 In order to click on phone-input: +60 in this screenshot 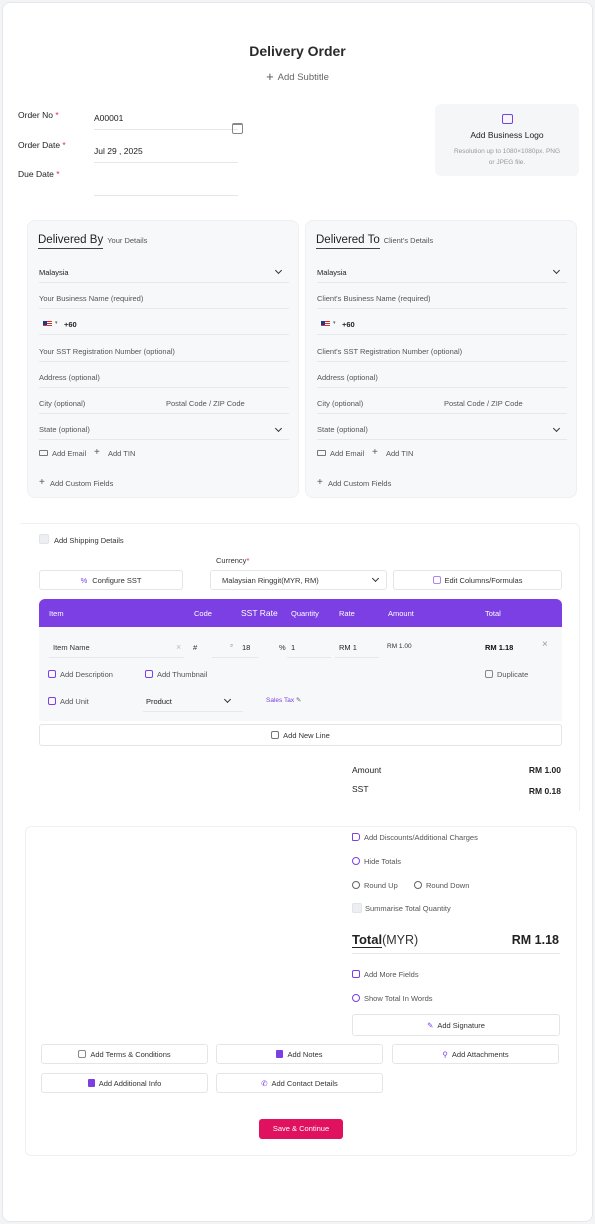, I will do `click(70, 324)`.